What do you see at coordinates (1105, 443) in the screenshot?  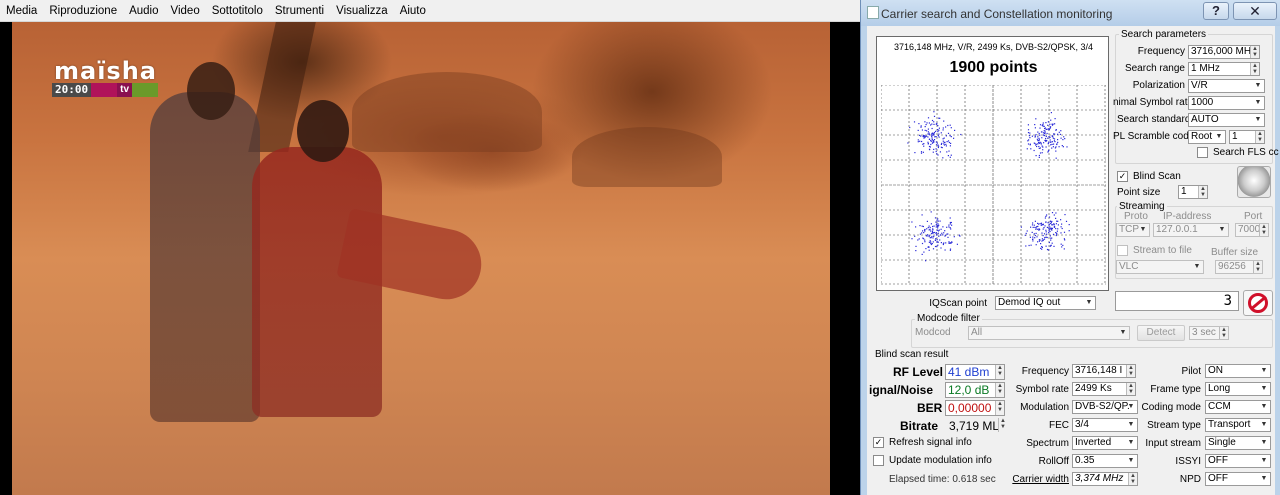 I see `spectrum-select: Inverted ▼` at bounding box center [1105, 443].